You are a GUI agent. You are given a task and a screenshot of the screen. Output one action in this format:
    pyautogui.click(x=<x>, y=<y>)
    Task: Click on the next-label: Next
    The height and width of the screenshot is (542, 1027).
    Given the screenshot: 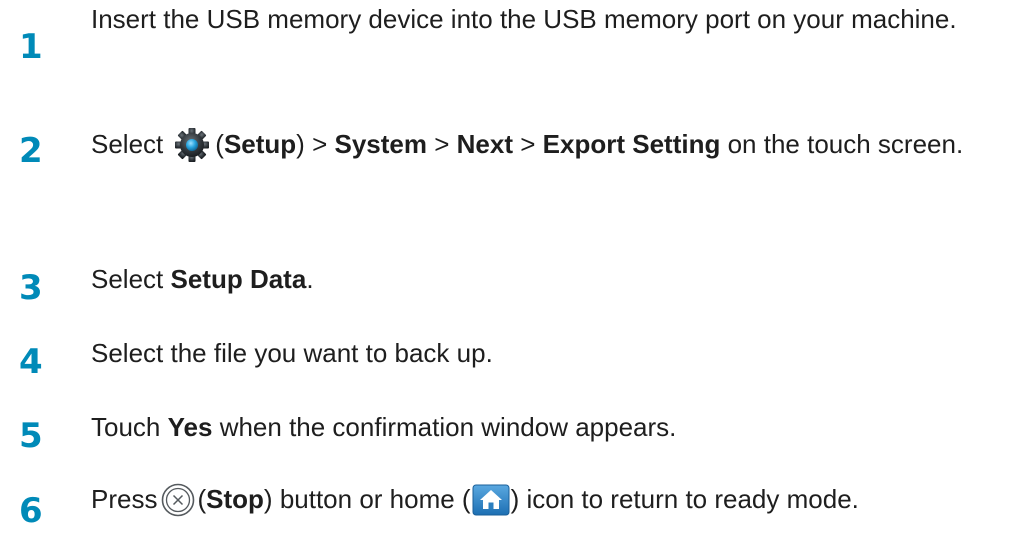 What is the action you would take?
    pyautogui.click(x=485, y=144)
    